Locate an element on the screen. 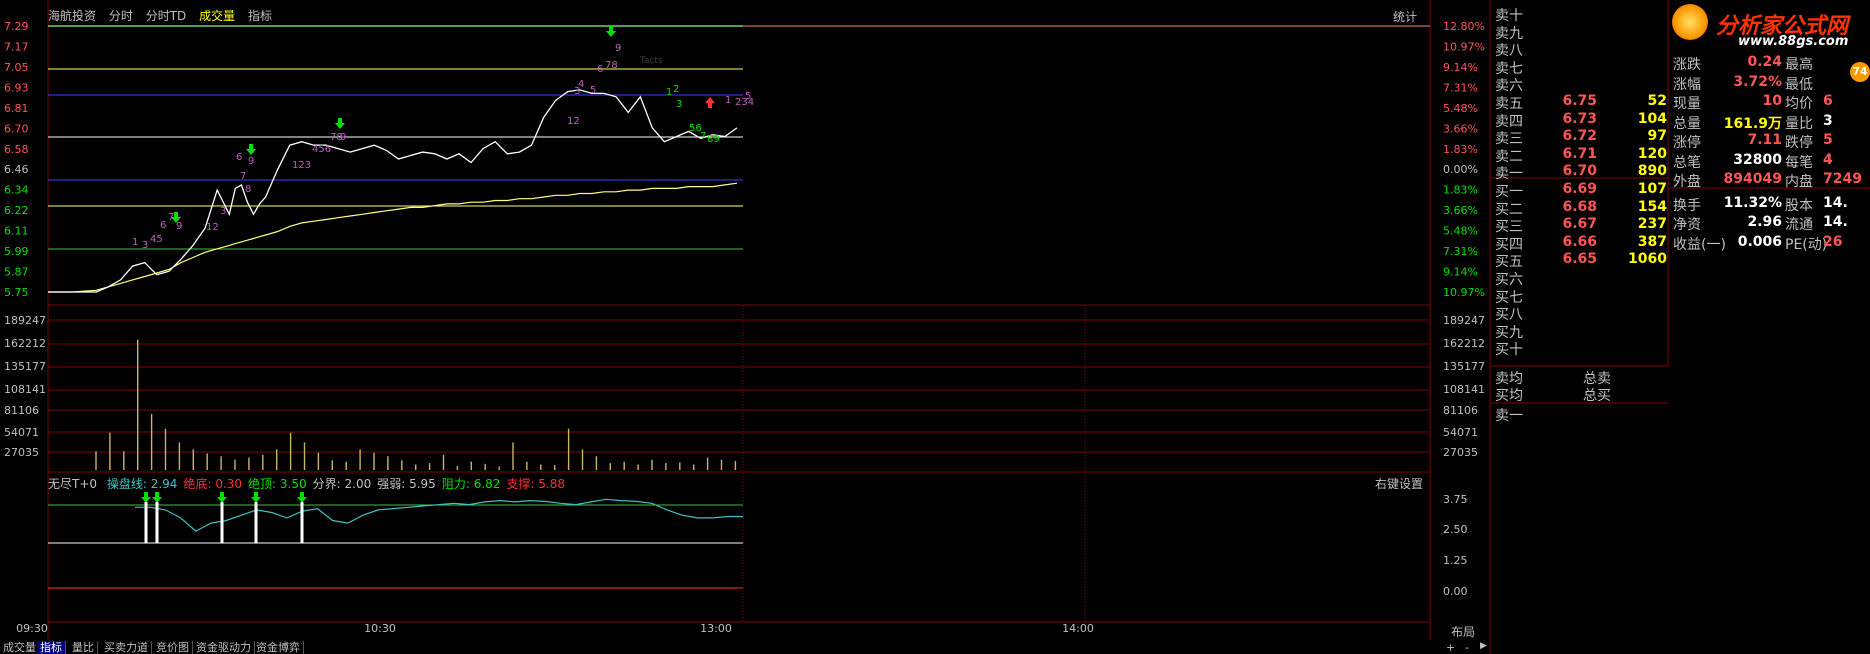  stat-value: 11.32% is located at coordinates (1752, 202).